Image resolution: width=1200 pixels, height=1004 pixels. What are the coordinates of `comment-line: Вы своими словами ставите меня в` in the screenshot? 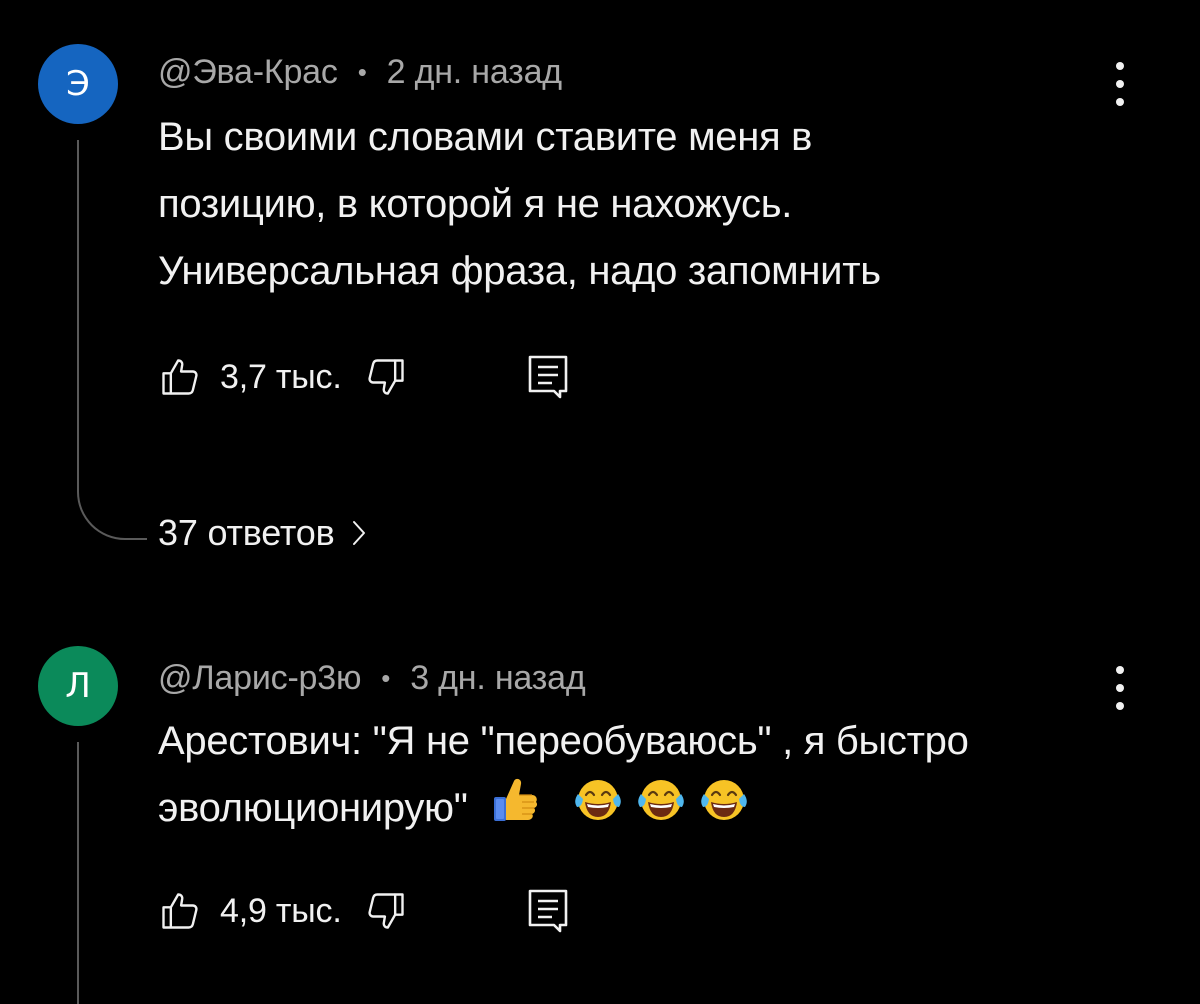 It's located at (485, 137).